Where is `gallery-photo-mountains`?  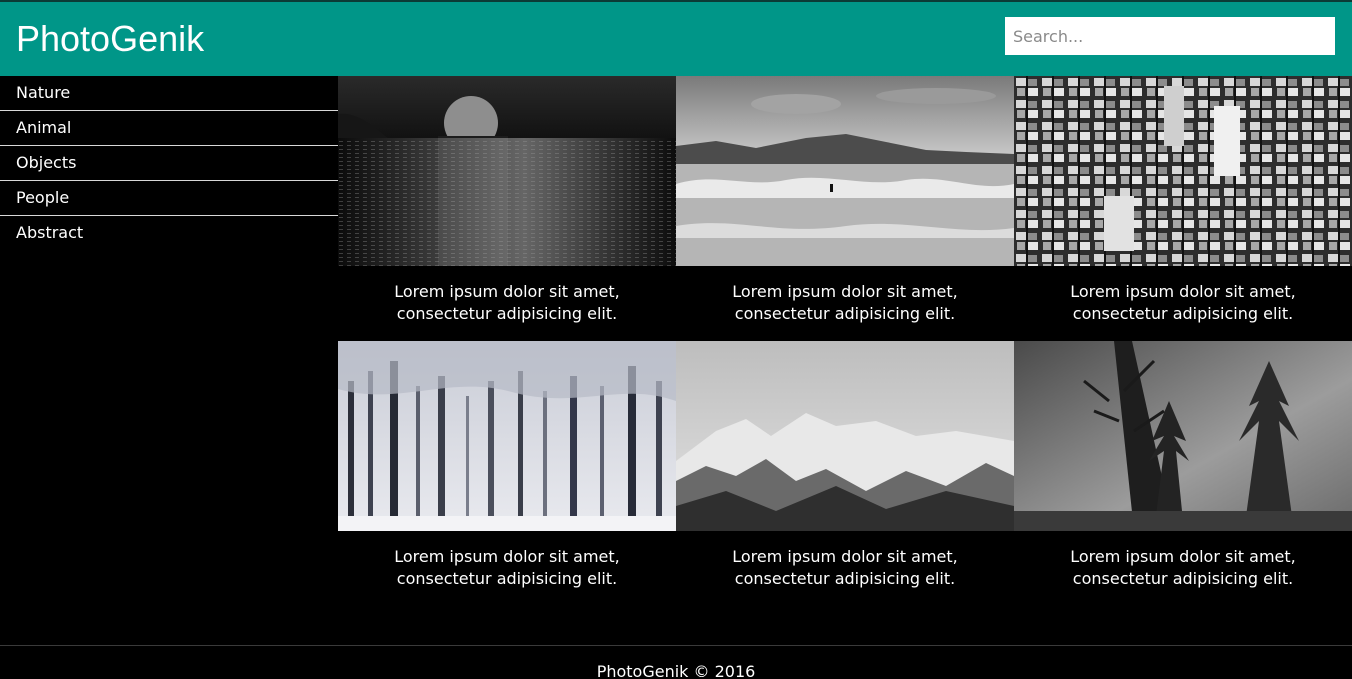
gallery-photo-mountains is located at coordinates (845, 436).